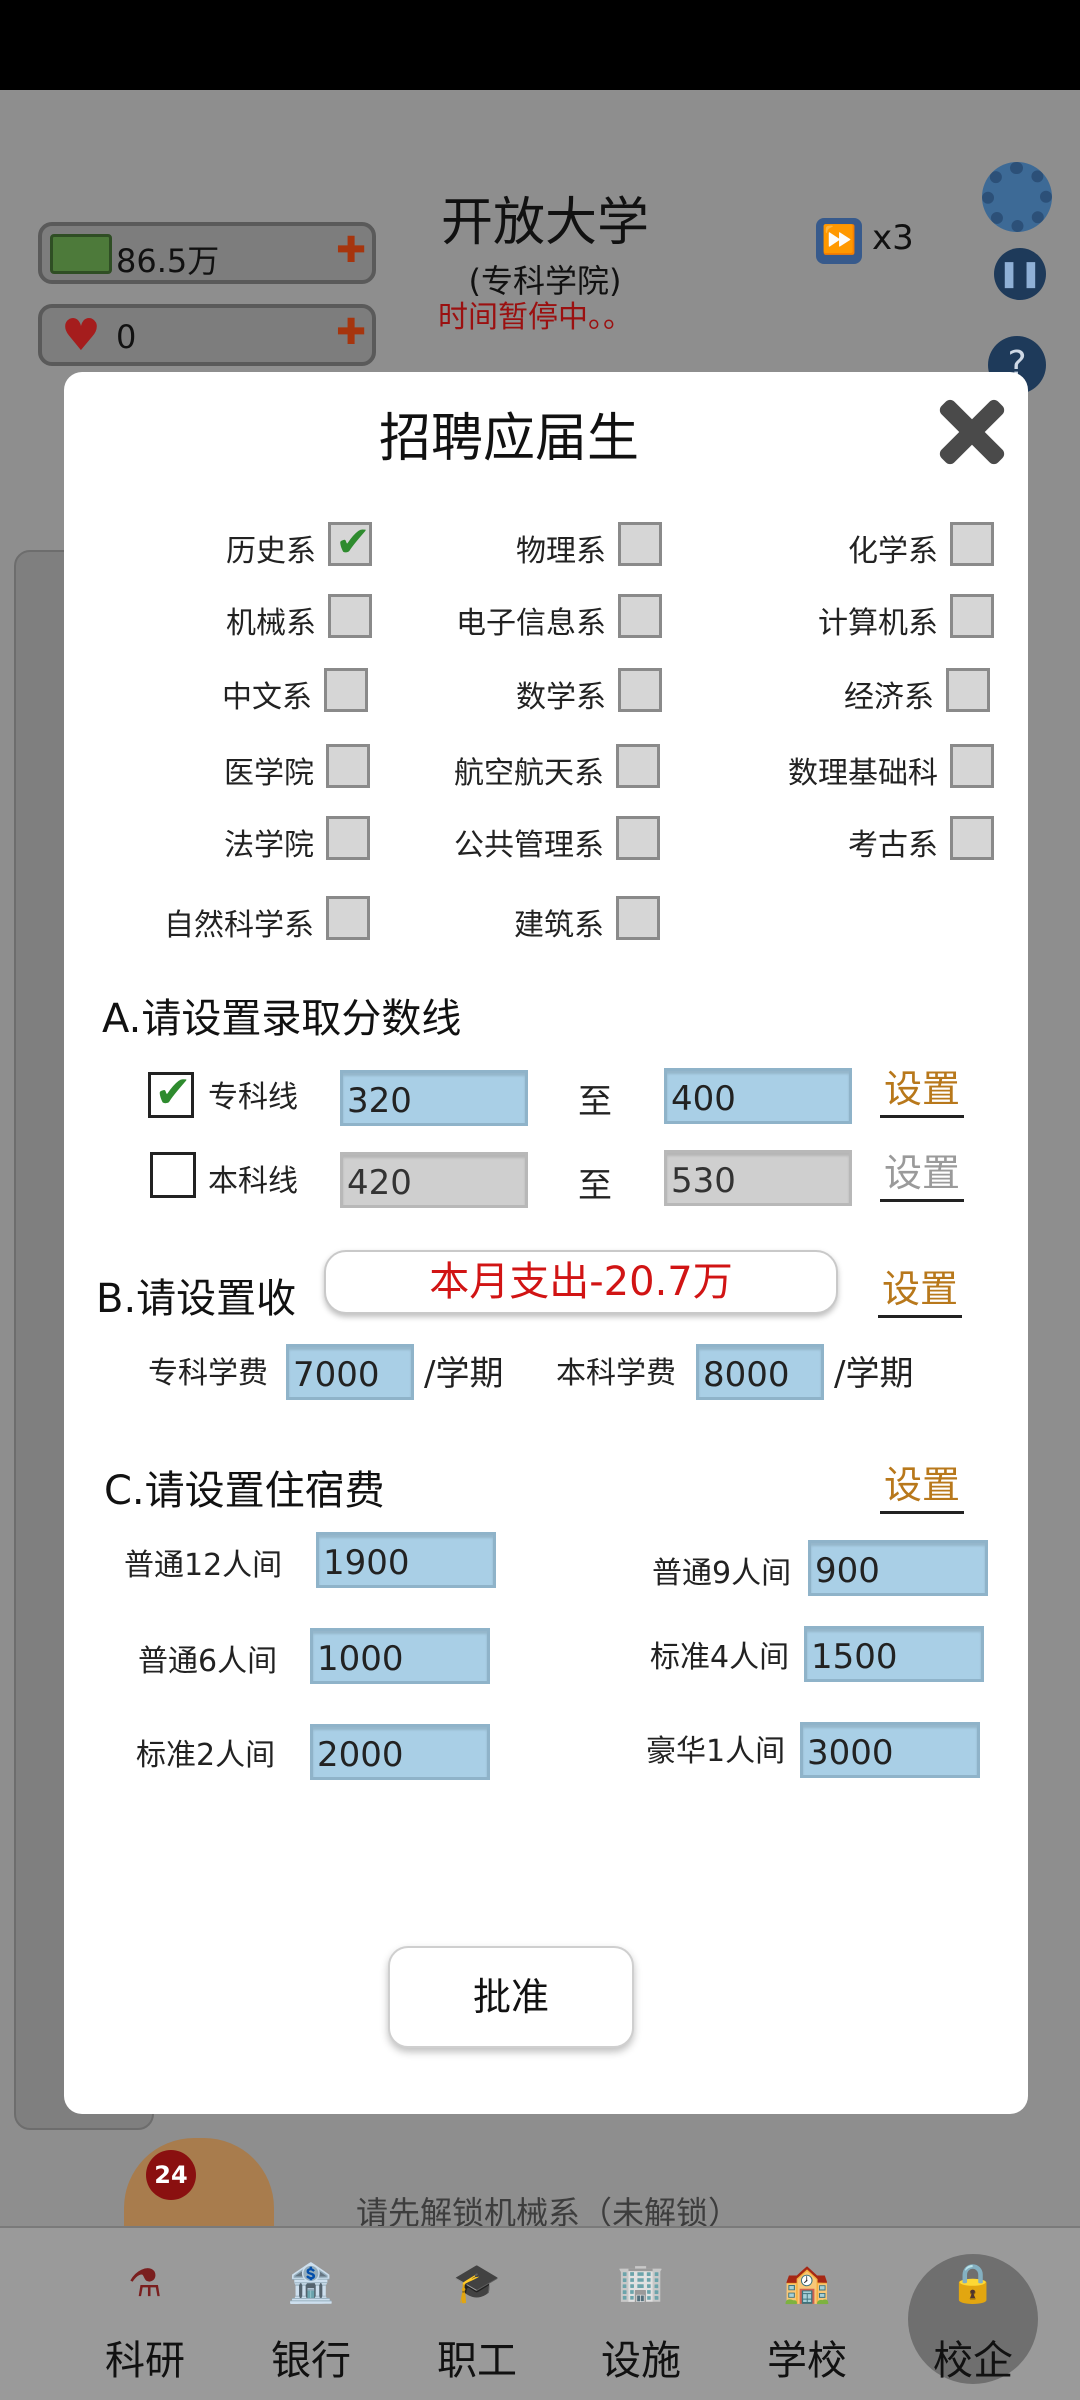  Describe the element at coordinates (145, 2361) in the screenshot. I see `nav-label: 科研` at that location.